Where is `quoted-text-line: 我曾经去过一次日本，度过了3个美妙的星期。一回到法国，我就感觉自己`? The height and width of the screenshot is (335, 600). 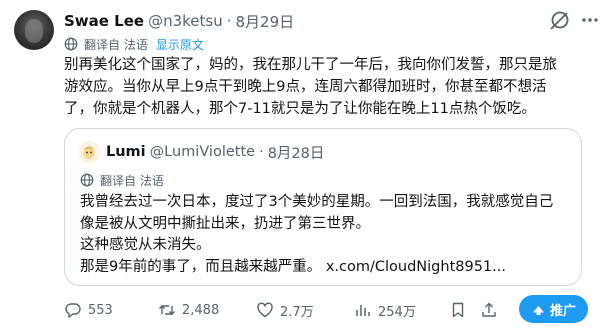
quoted-text-line: 我曾经去过一次日本，度过了3个美妙的星期。一回到法国，我就感觉自己 is located at coordinates (317, 202).